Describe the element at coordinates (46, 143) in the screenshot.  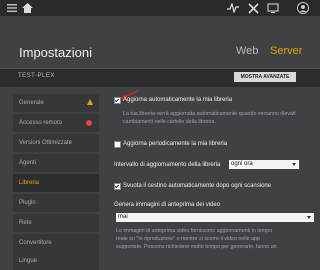
I see `sidebar-item-label: Versioni Ottimizzate` at that location.